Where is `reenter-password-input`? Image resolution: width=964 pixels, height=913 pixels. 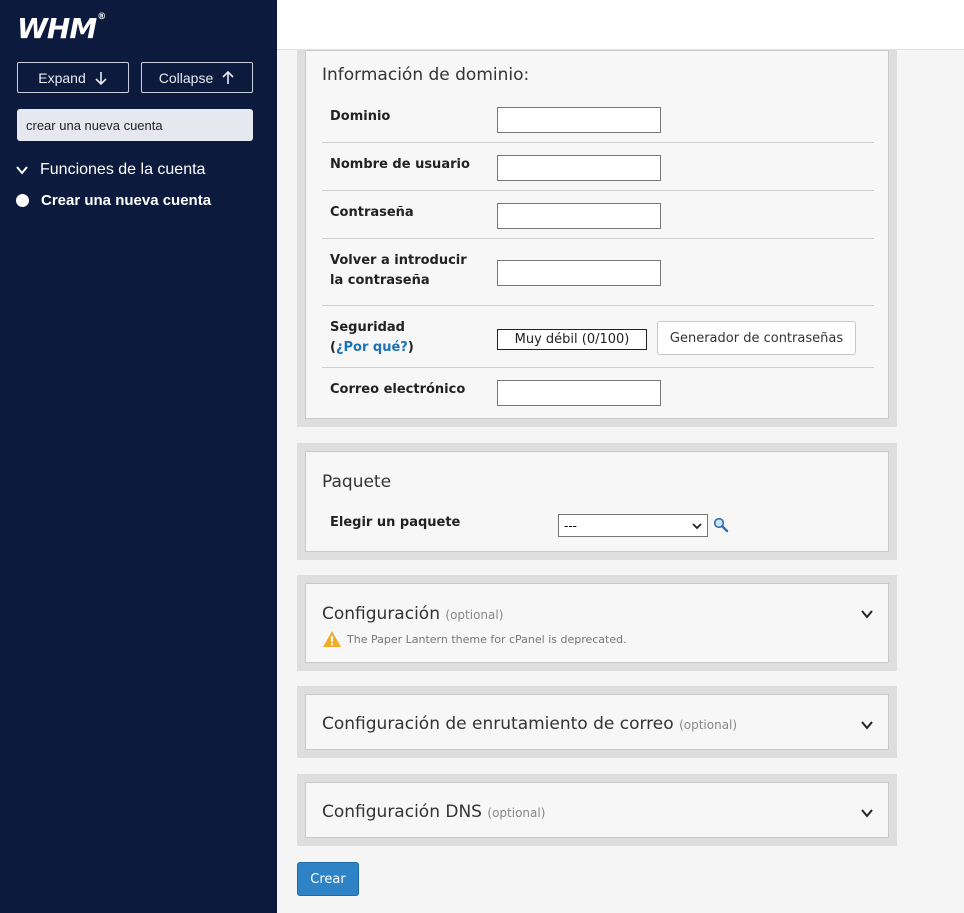 reenter-password-input is located at coordinates (579, 273).